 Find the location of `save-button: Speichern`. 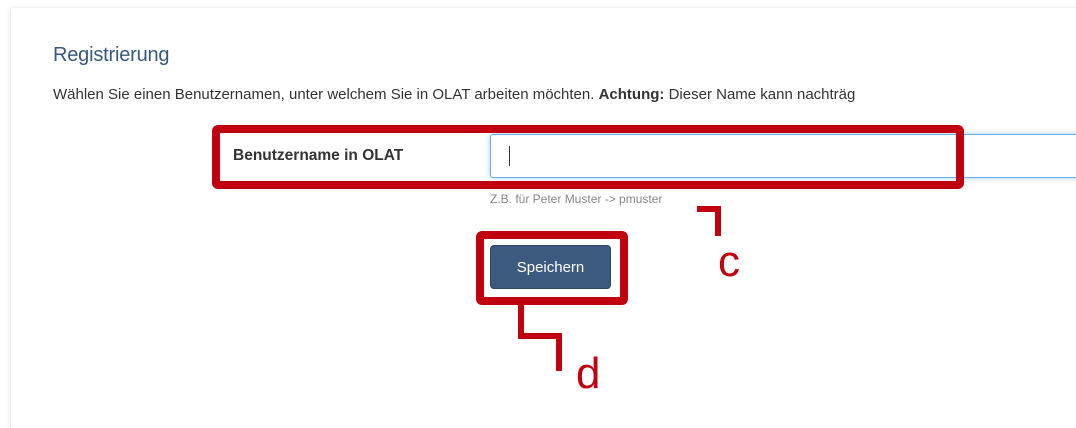

save-button: Speichern is located at coordinates (550, 267).